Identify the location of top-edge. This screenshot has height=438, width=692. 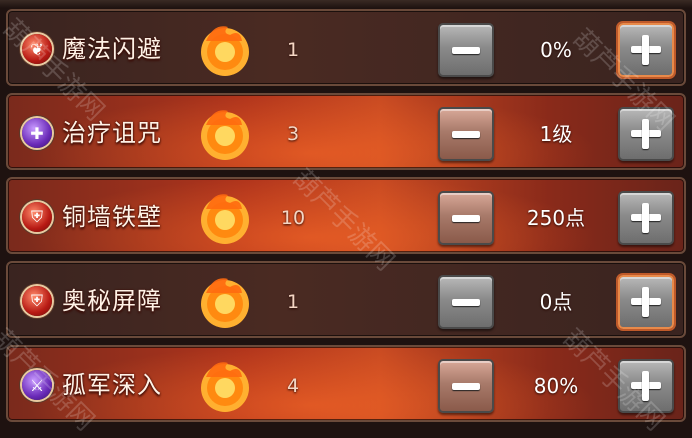
(346, 4).